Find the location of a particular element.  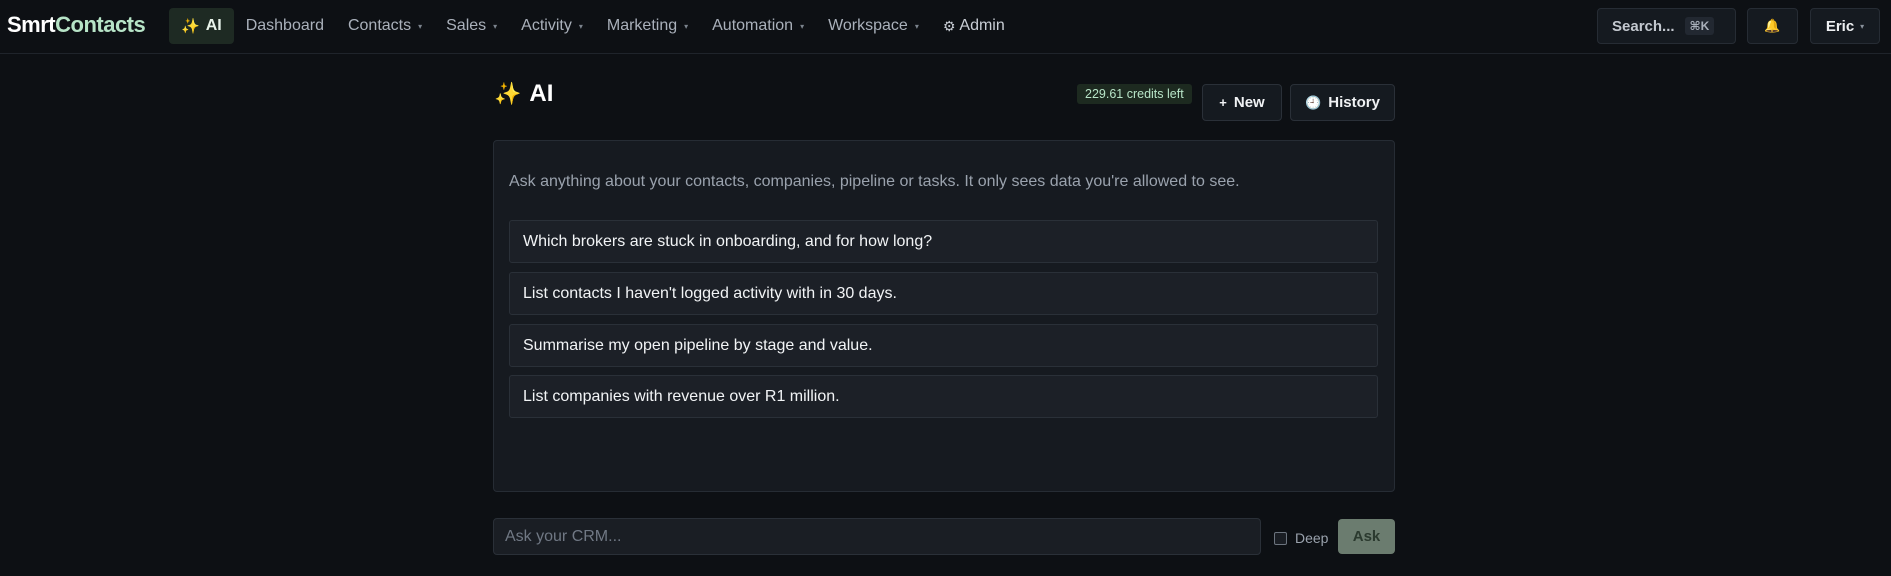

page-title-text: AI is located at coordinates (541, 93).